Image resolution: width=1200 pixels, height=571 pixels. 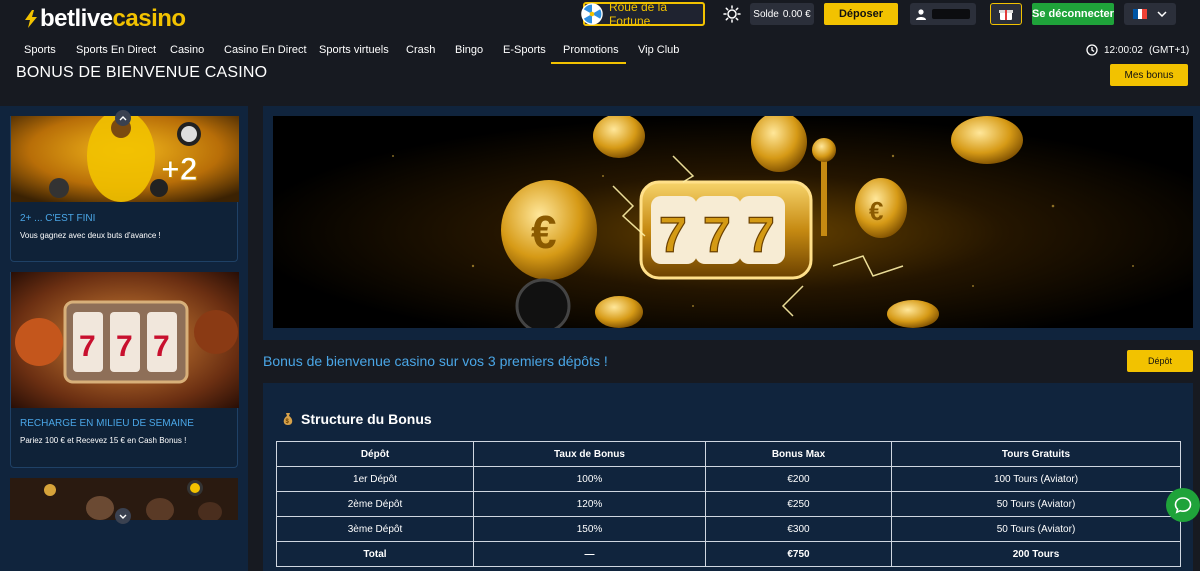 What do you see at coordinates (469, 50) in the screenshot?
I see `nav-bingo: Bingo` at bounding box center [469, 50].